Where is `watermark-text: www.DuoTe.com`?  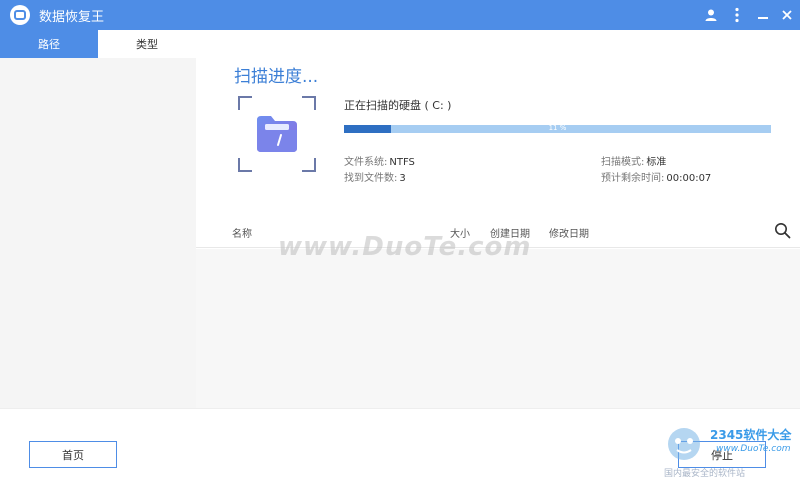
watermark-text: www.DuoTe.com is located at coordinates (405, 247).